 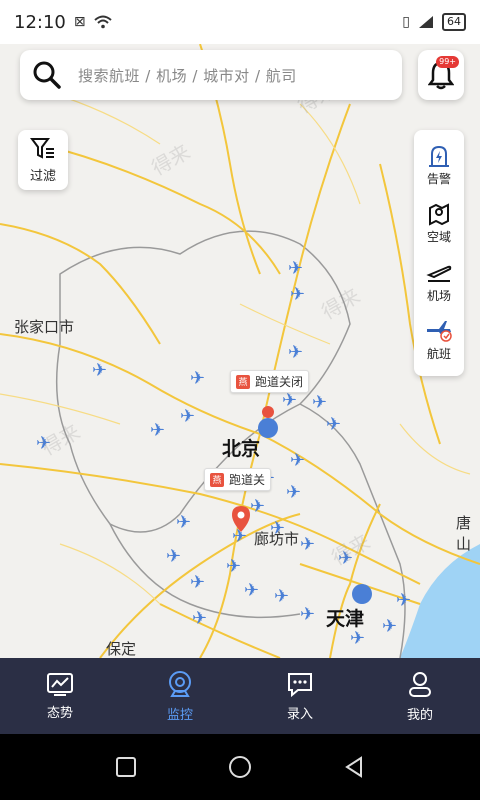 What do you see at coordinates (419, 715) in the screenshot?
I see `tab-label: 我的` at bounding box center [419, 715].